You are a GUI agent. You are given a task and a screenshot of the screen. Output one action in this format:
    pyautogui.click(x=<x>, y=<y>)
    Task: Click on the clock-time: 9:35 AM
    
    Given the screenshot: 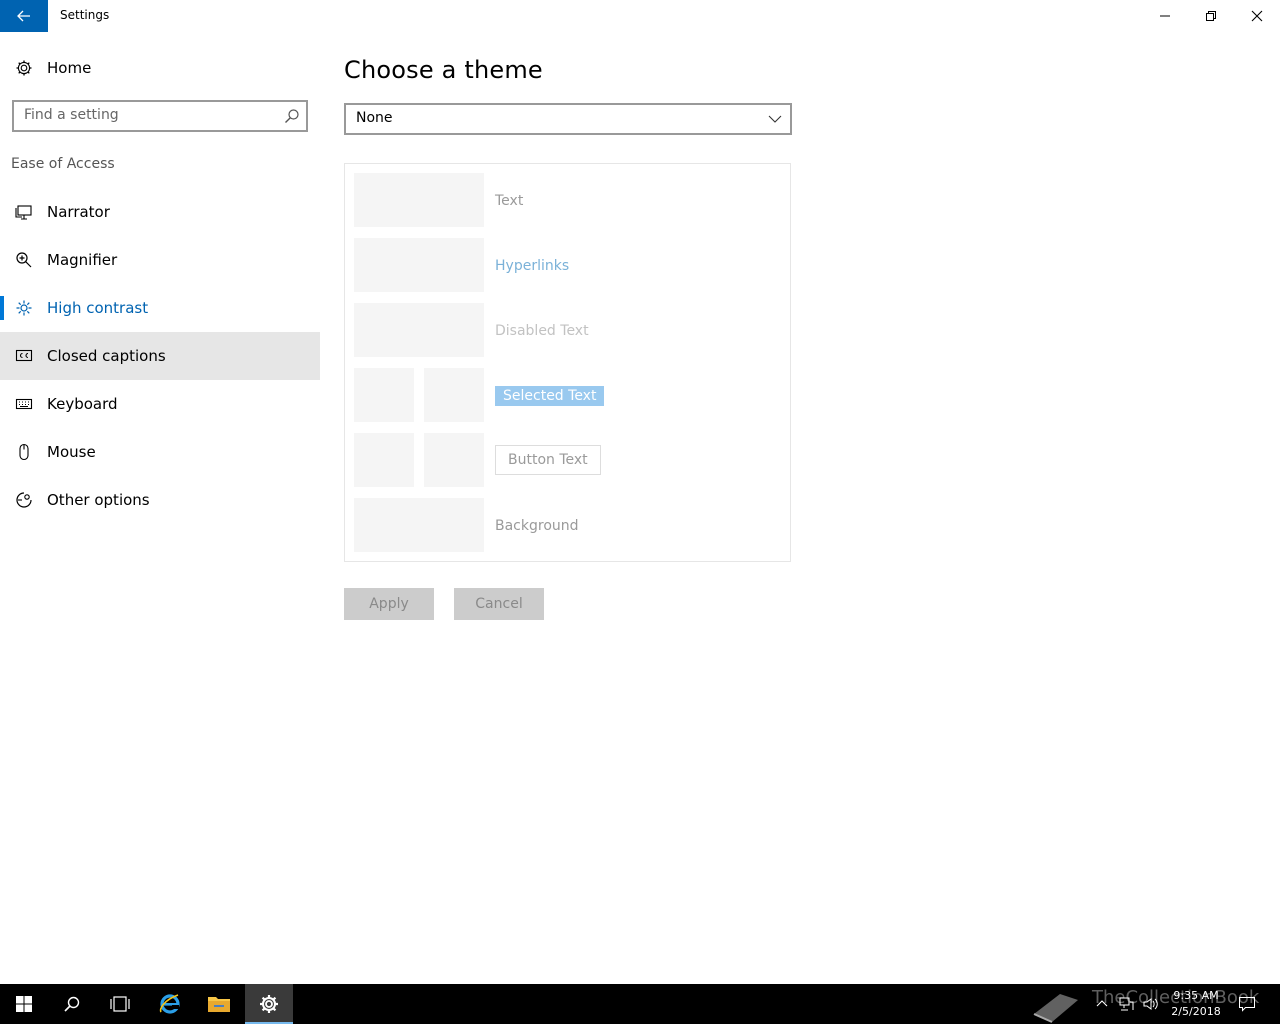 What is the action you would take?
    pyautogui.click(x=1196, y=995)
    